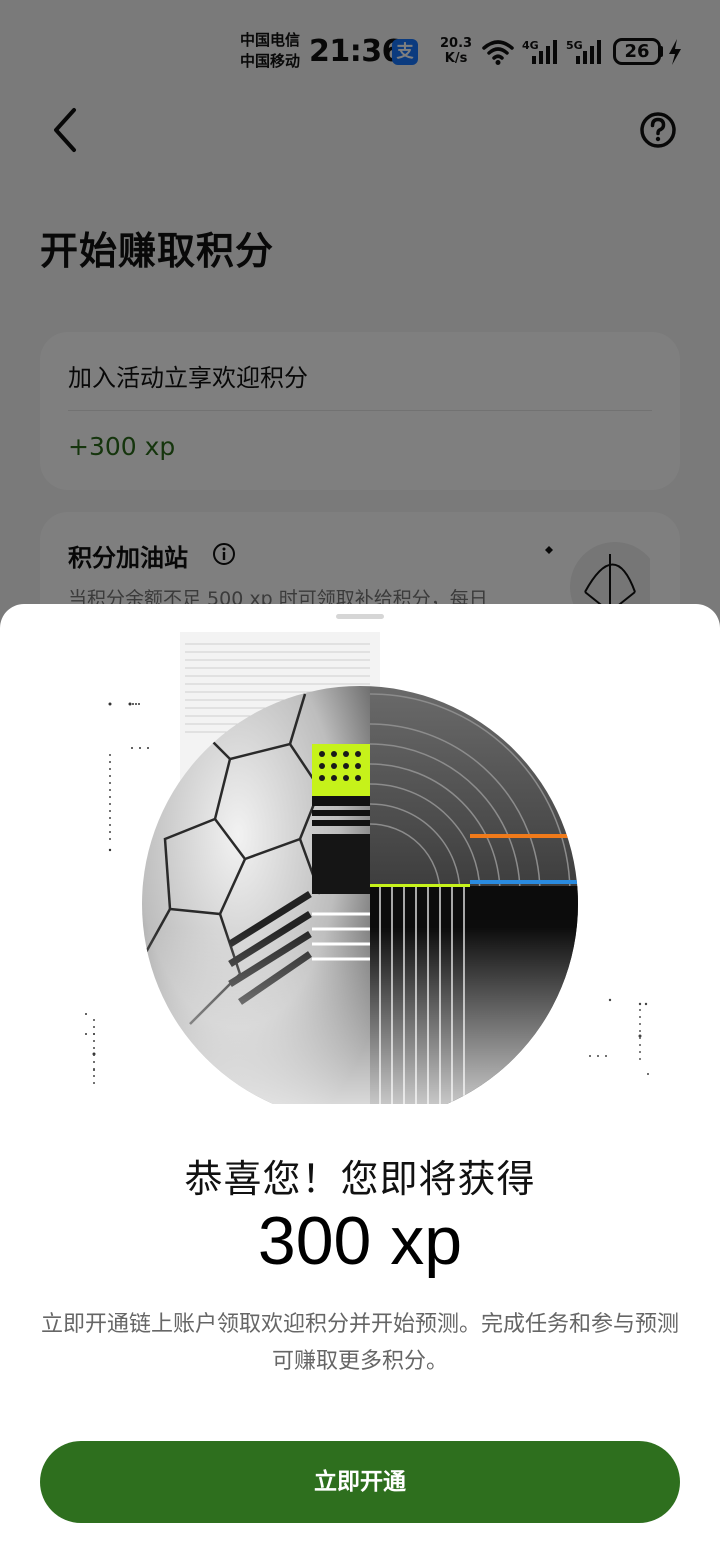 The width and height of the screenshot is (720, 1560). What do you see at coordinates (359, 1343) in the screenshot?
I see `reward-description: 立即开通链上账户领取欢迎积分并开始预测。完成任务和参与预测可赚取更多积分。` at bounding box center [359, 1343].